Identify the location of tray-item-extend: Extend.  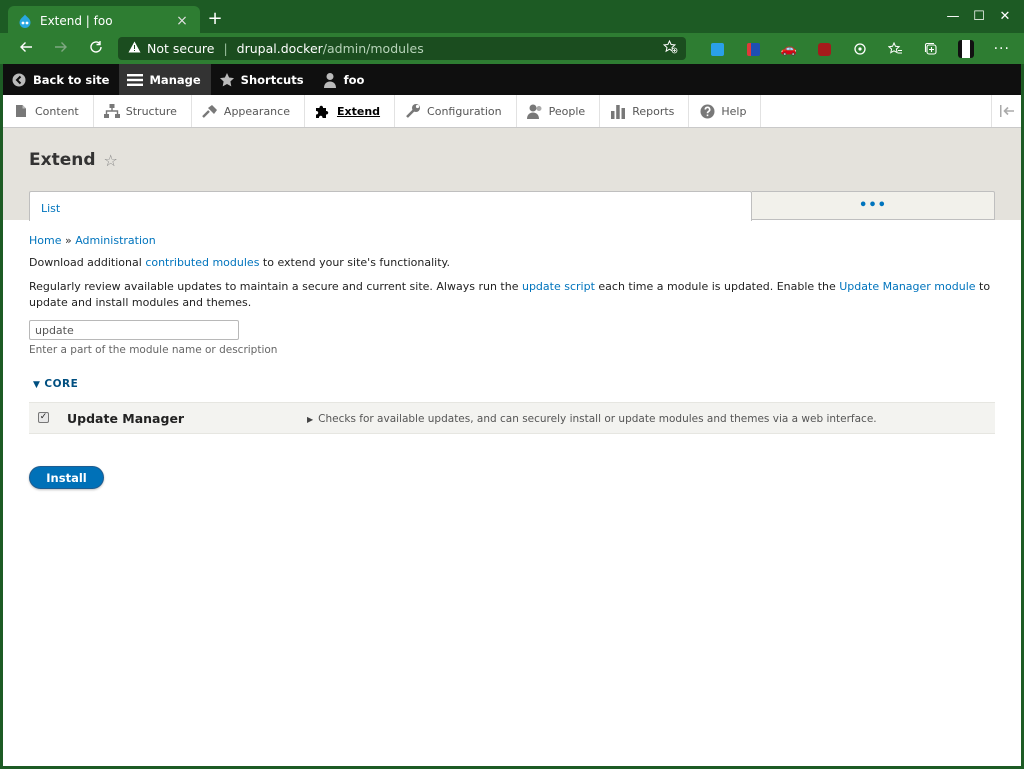
(350, 111).